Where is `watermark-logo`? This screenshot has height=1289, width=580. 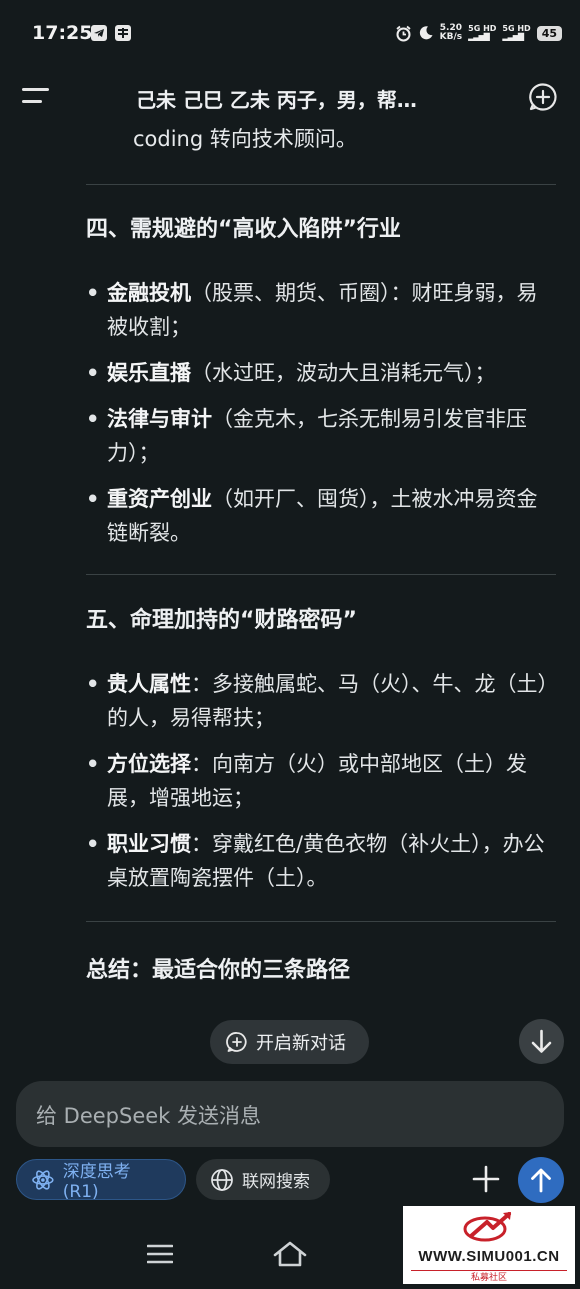 watermark-logo is located at coordinates (487, 1227).